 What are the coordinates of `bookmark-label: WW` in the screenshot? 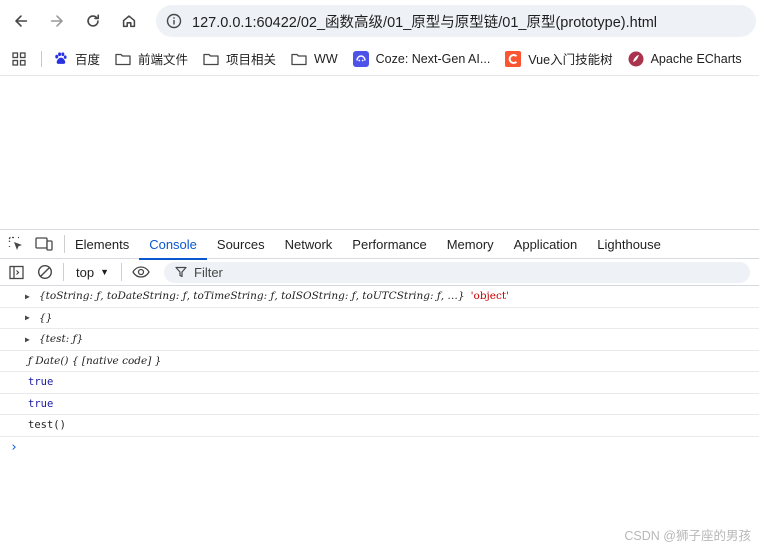 It's located at (326, 58).